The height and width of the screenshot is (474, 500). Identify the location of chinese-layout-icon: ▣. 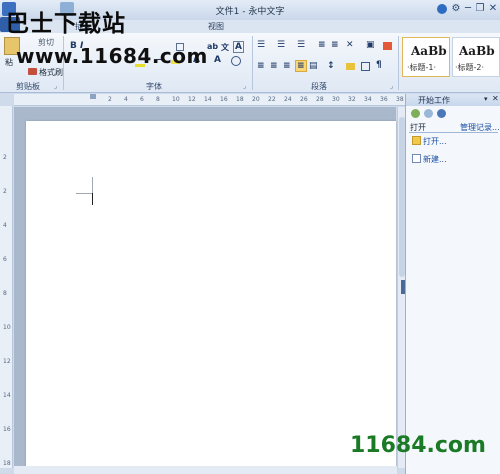
(370, 45).